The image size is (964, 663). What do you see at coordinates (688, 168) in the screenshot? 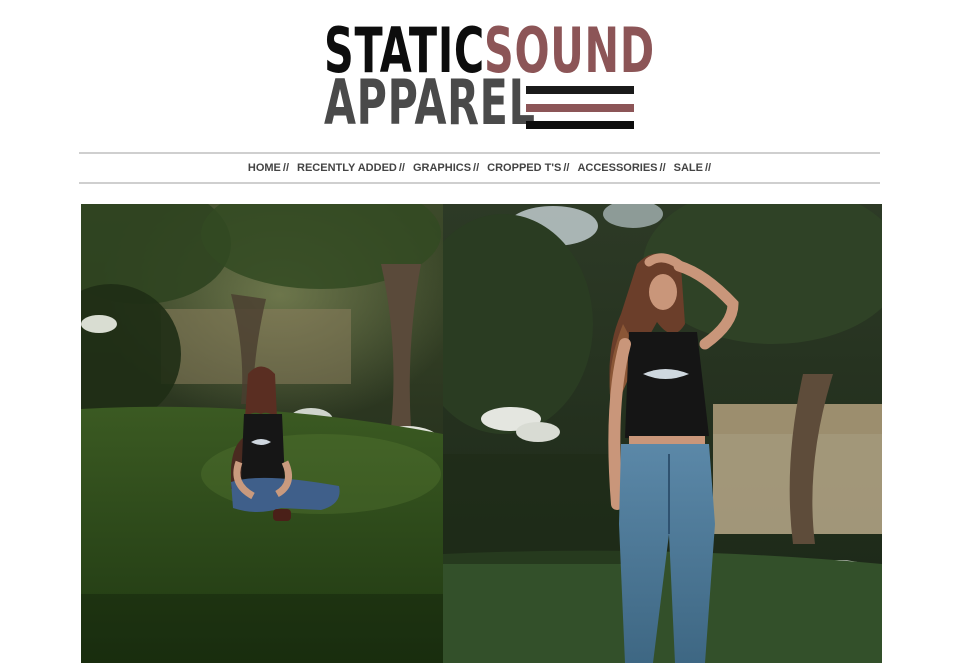
I see `nav-label: SALE` at bounding box center [688, 168].